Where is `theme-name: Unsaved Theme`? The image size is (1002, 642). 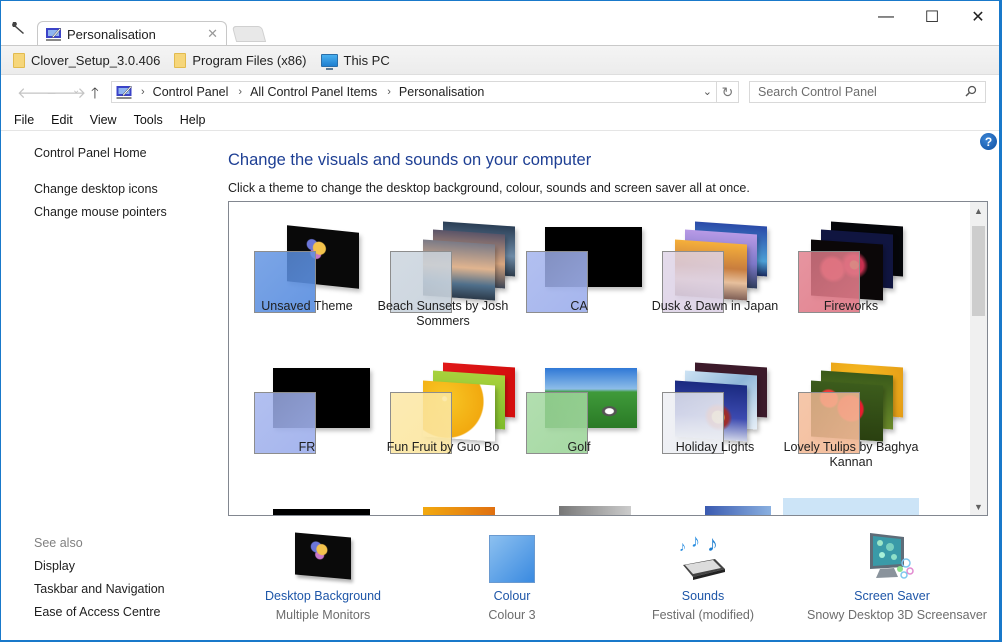 theme-name: Unsaved Theme is located at coordinates (307, 306).